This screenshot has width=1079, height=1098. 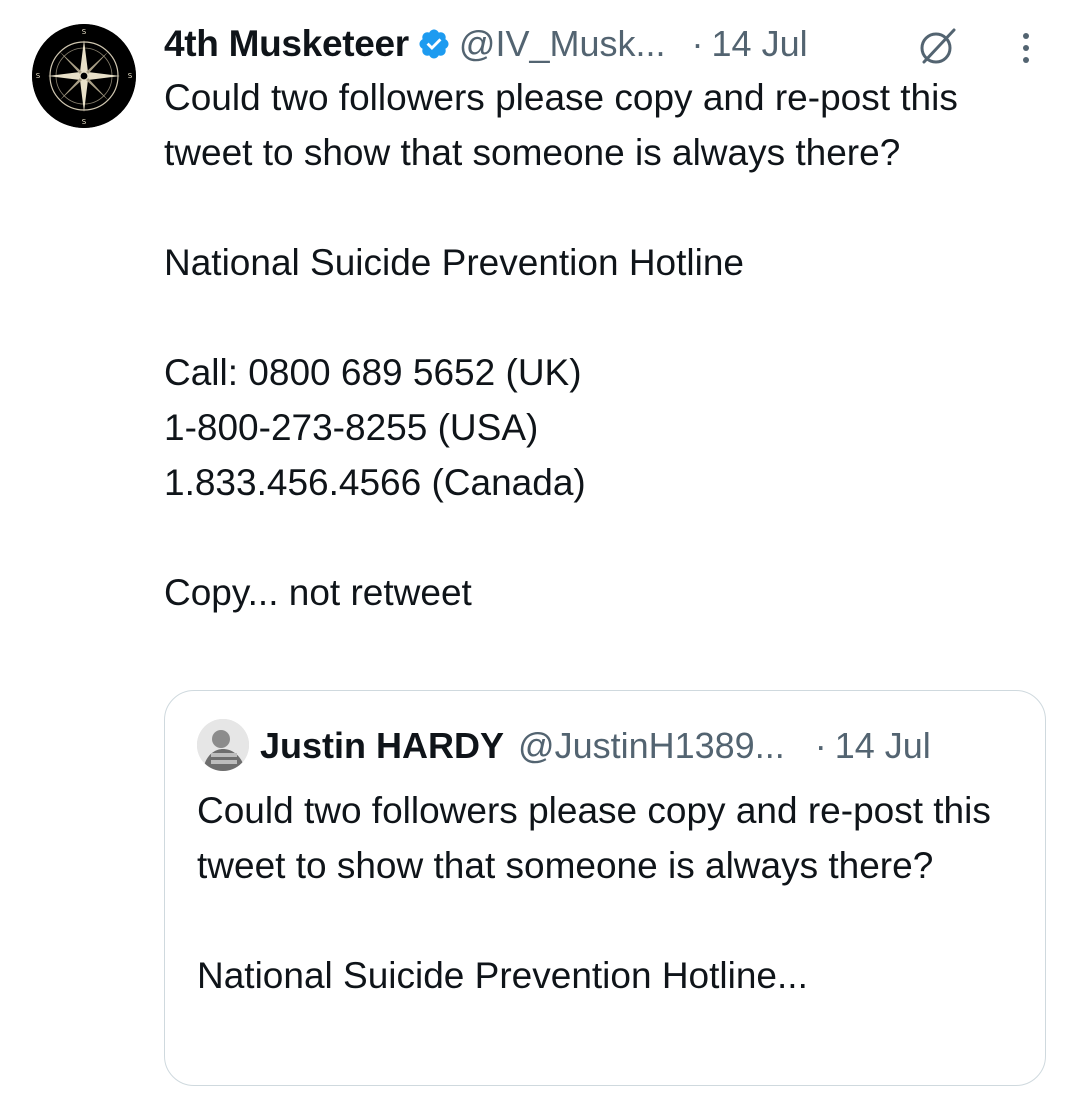 What do you see at coordinates (286, 44) in the screenshot?
I see `author-name: 4th Musketeer` at bounding box center [286, 44].